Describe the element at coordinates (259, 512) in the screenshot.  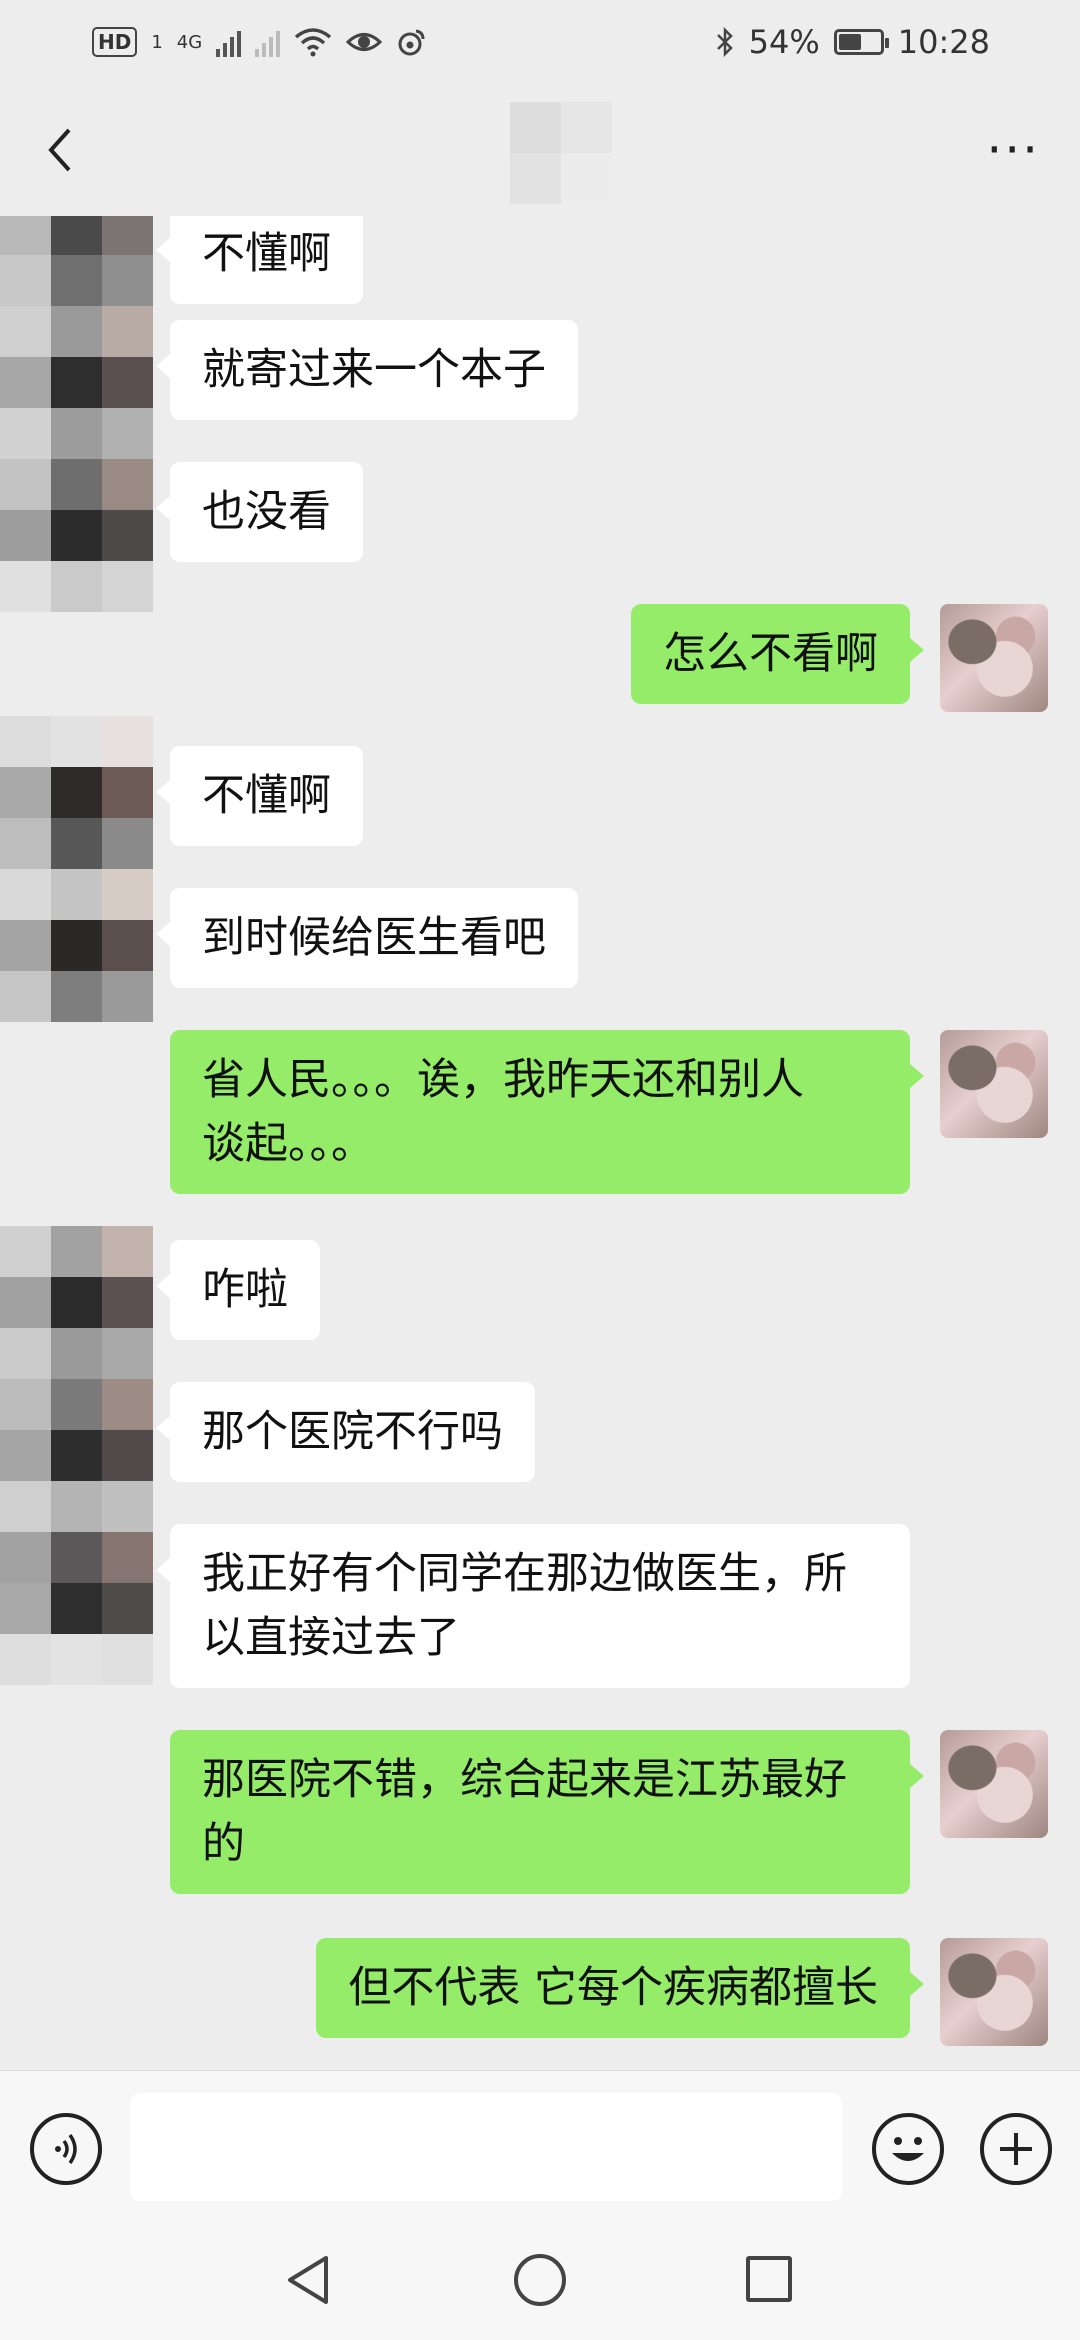
I see `message-bubble-other: 也没看` at that location.